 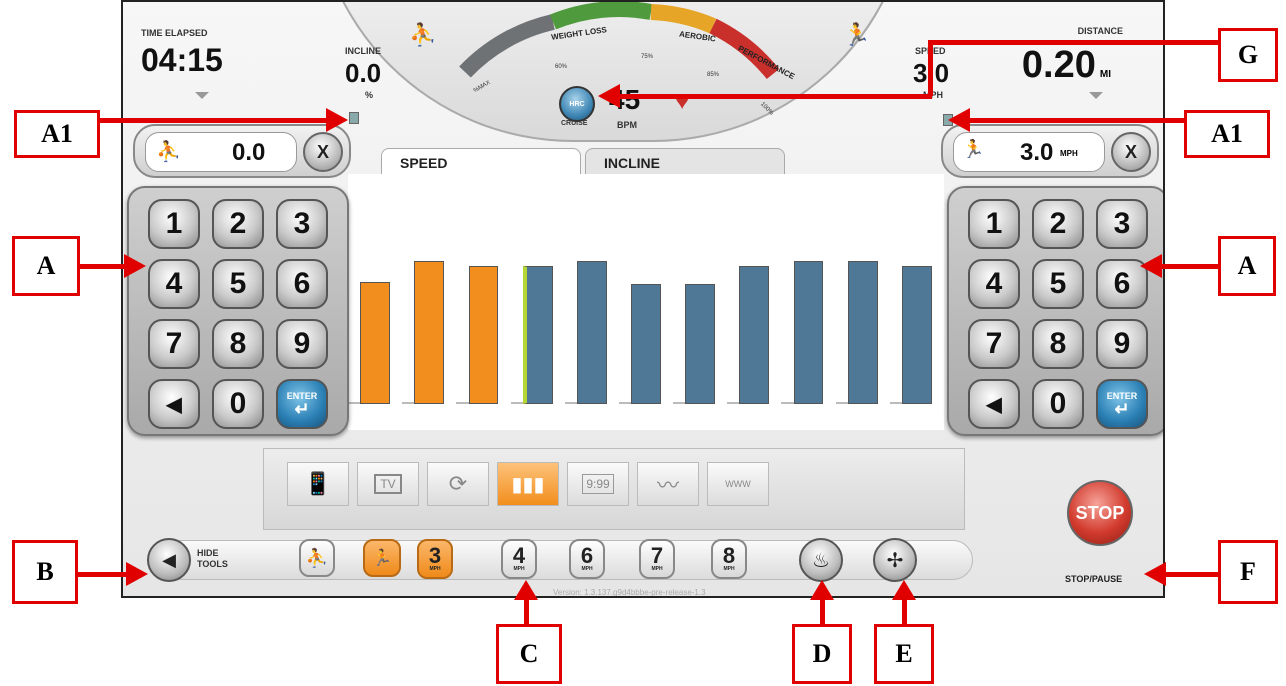 I want to click on speed-preset-4: 4 MPH, so click(x=519, y=559).